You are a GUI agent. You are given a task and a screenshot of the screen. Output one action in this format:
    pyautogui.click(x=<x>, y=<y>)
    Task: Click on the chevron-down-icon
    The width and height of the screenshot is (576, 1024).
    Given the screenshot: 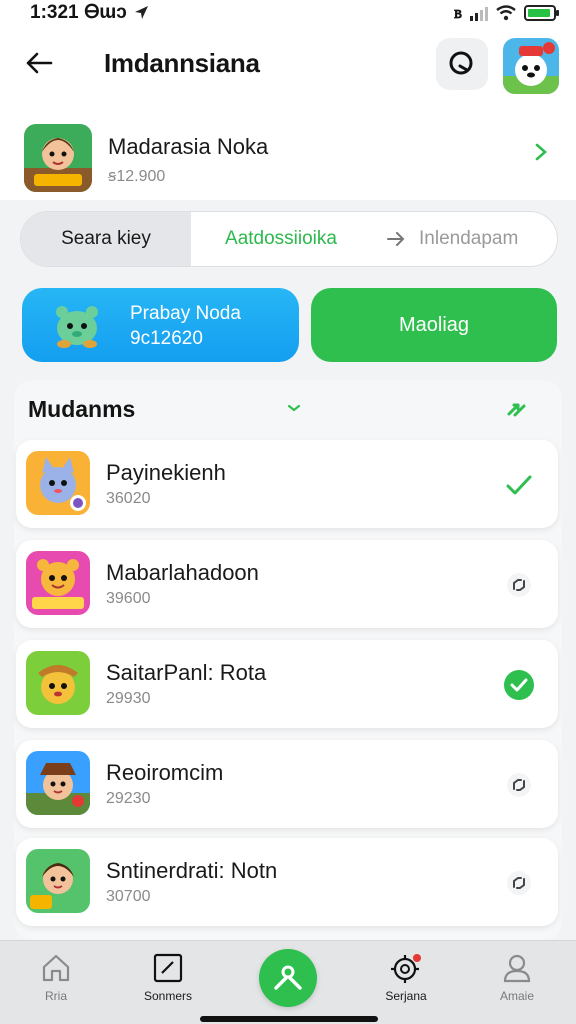 What is the action you would take?
    pyautogui.click(x=294, y=408)
    